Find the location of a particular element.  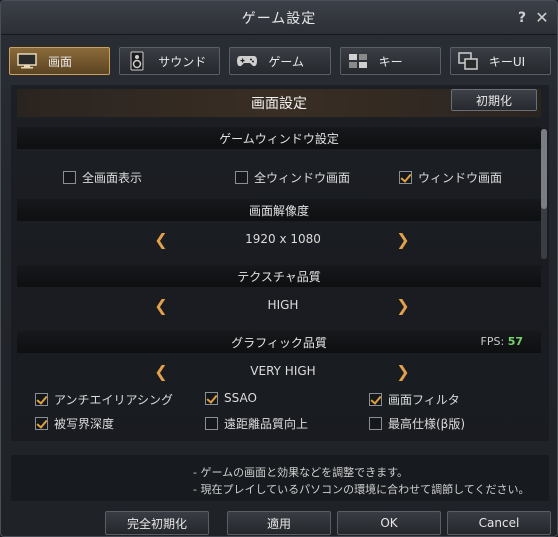

graphic-options-row-1: アンチエイリアシング SSAO 画面フィルタ is located at coordinates (280, 401).